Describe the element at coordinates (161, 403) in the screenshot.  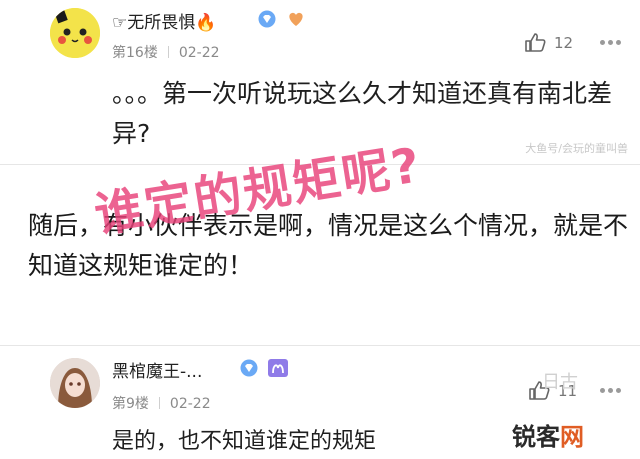
I see `comment-meta: 第9楼 02-22` at that location.